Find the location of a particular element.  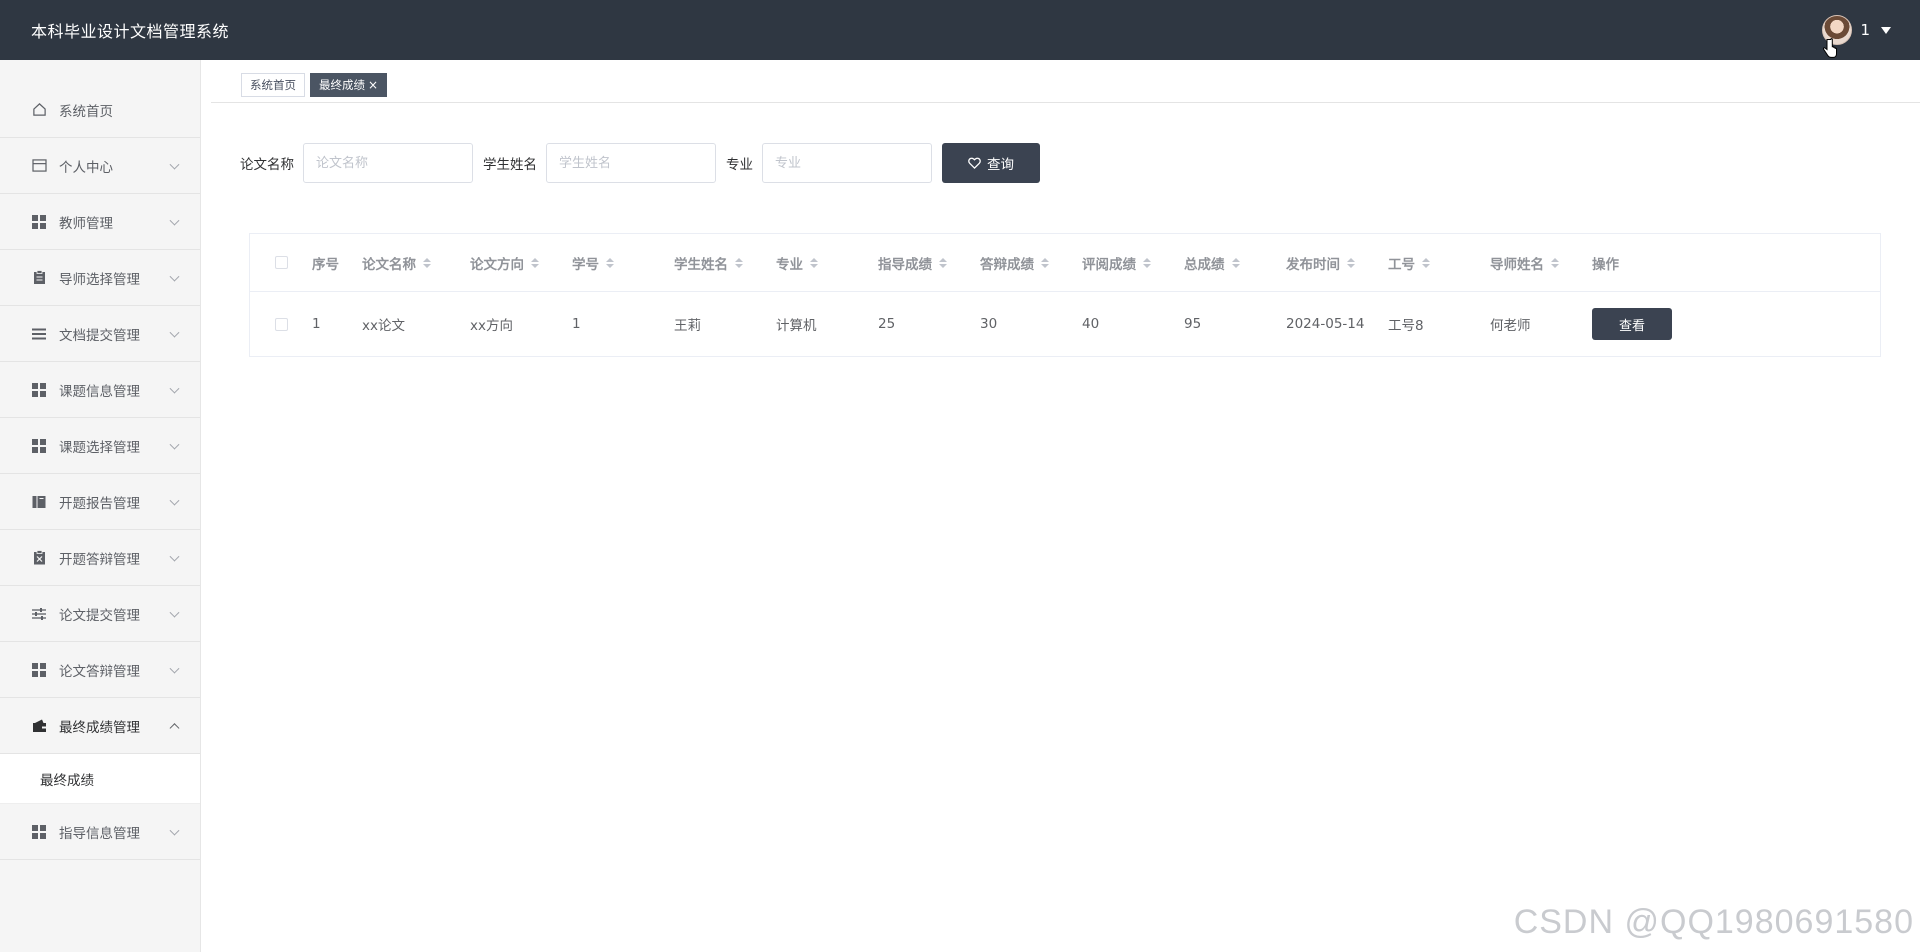

thesis-name-input is located at coordinates (388, 163).